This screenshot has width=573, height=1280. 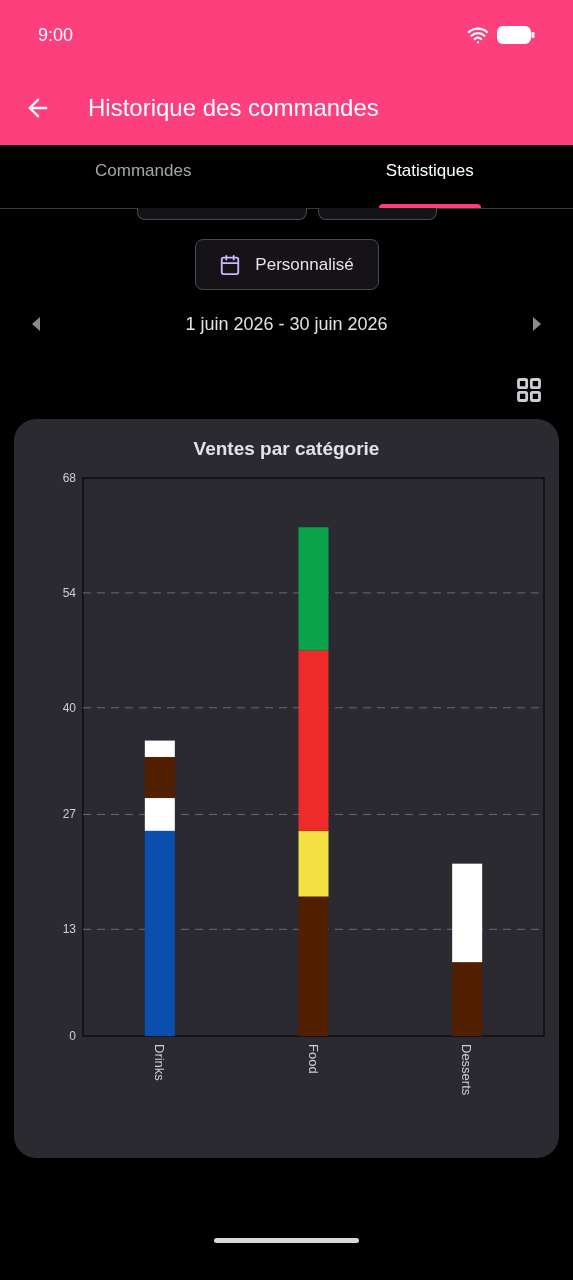 What do you see at coordinates (529, 390) in the screenshot?
I see `grid-view-icon` at bounding box center [529, 390].